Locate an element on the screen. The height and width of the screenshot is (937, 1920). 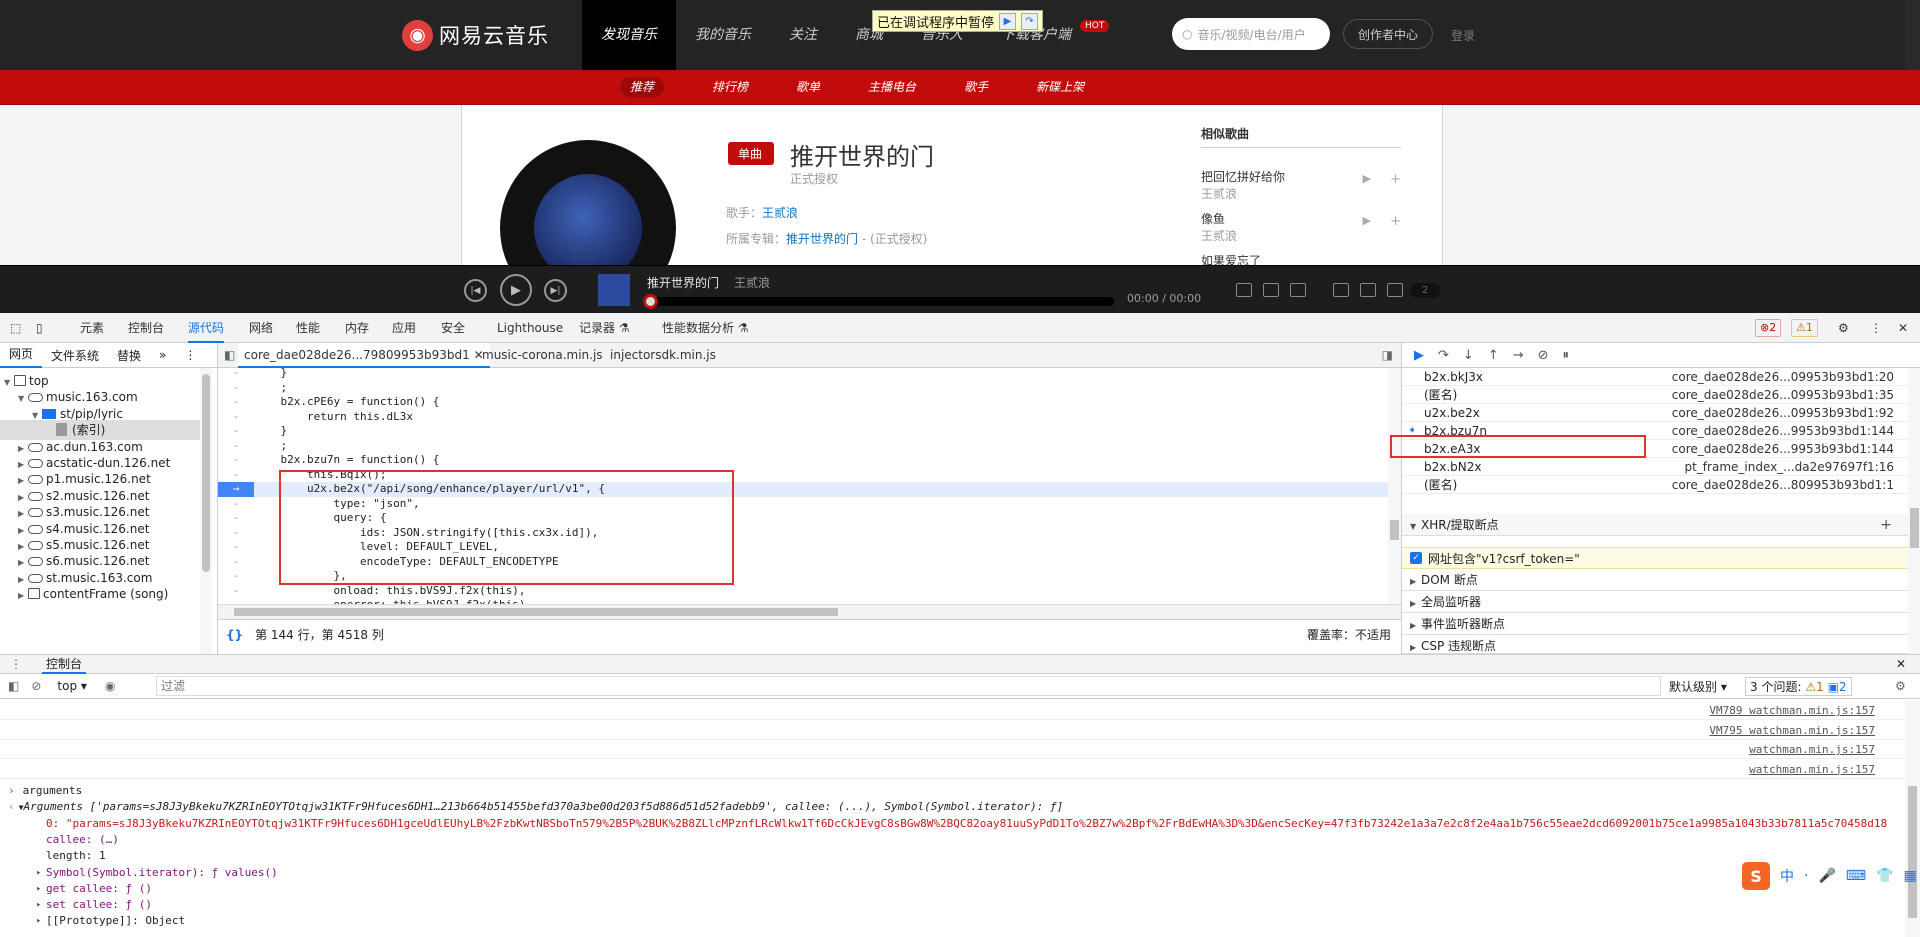
similar-song-item: 把回忆拼好给你 王贰浪 ▶ + is located at coordinates (1301, 185).